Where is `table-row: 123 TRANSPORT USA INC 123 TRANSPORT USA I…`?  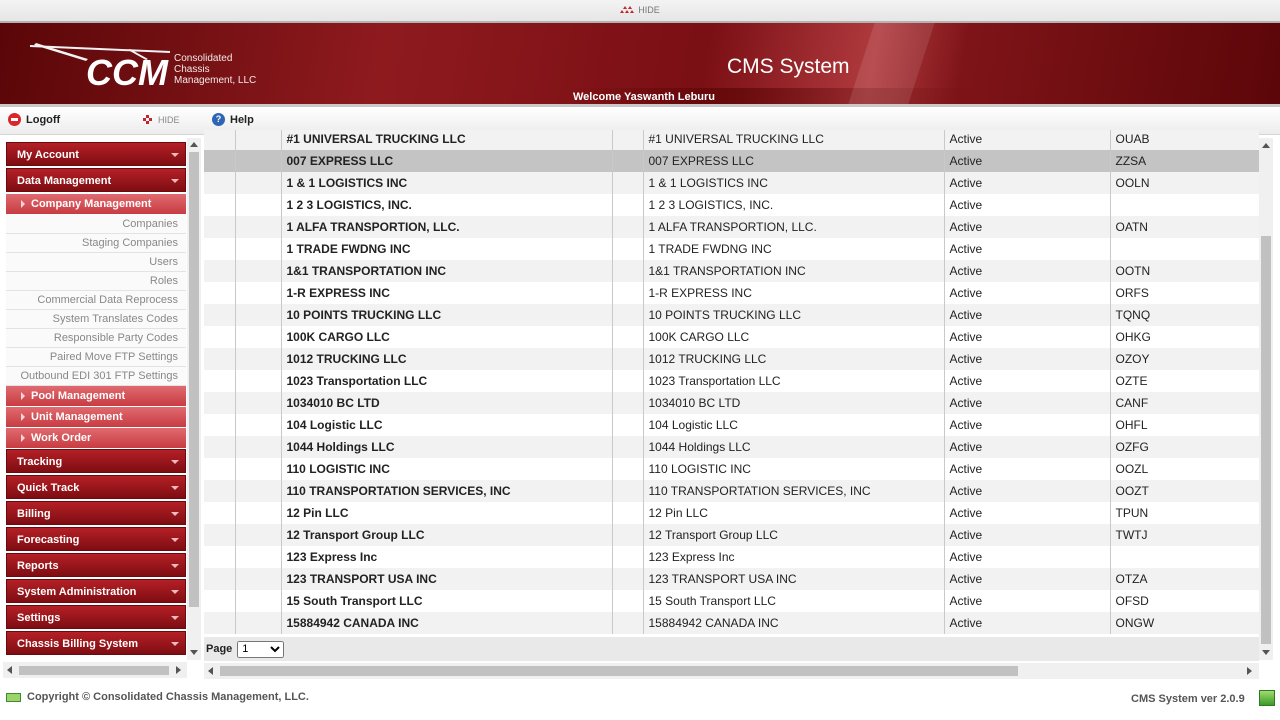 table-row: 123 TRANSPORT USA INC 123 TRANSPORT USA I… is located at coordinates (731, 579).